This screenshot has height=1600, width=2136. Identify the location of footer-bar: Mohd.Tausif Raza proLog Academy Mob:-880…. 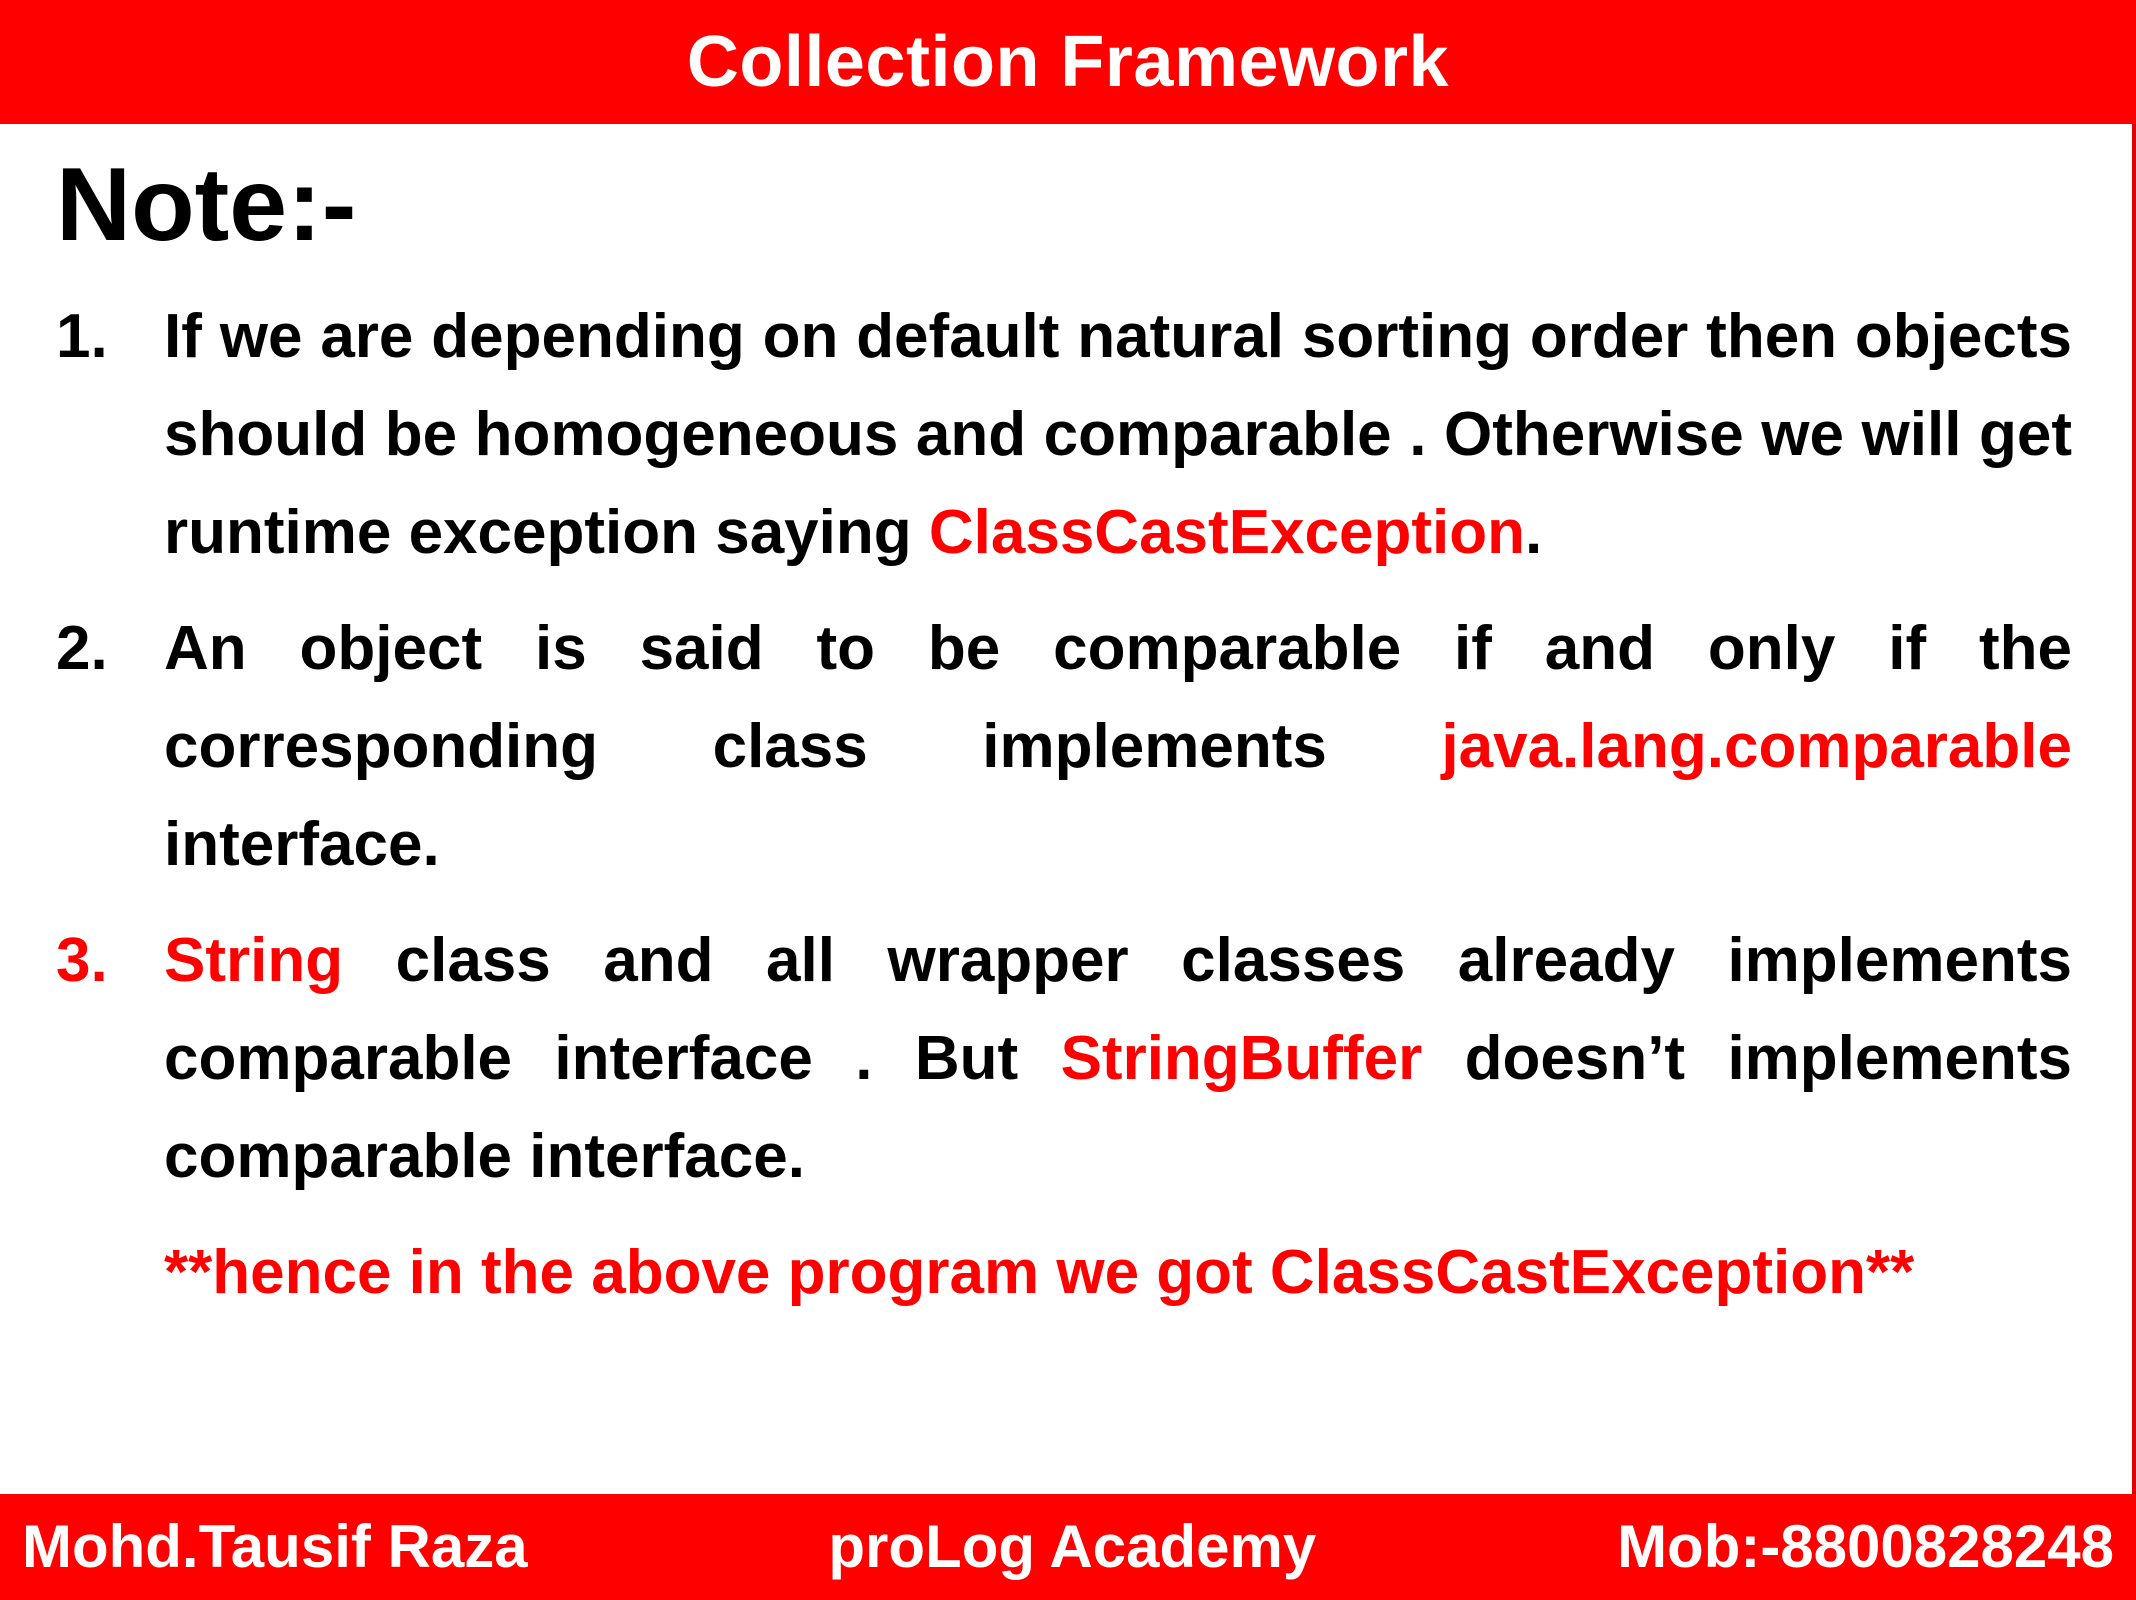
(1068, 1547).